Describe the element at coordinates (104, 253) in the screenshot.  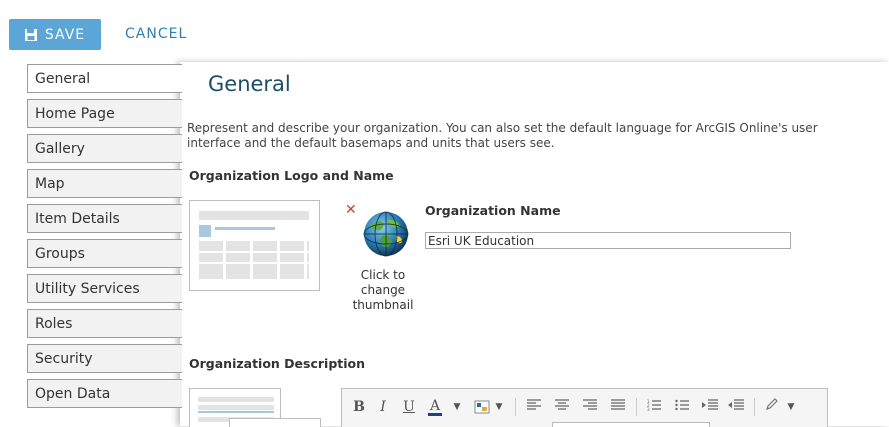
I see `sidebar-item-groups: Groups` at that location.